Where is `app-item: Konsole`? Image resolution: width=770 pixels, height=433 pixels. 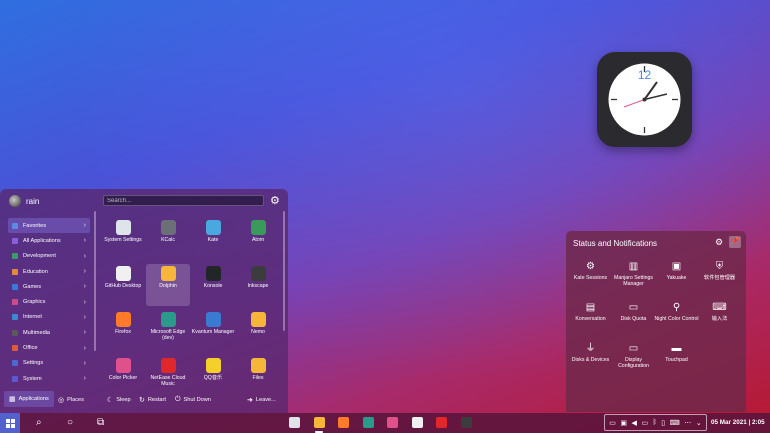
app-item: Konsole is located at coordinates (213, 285).